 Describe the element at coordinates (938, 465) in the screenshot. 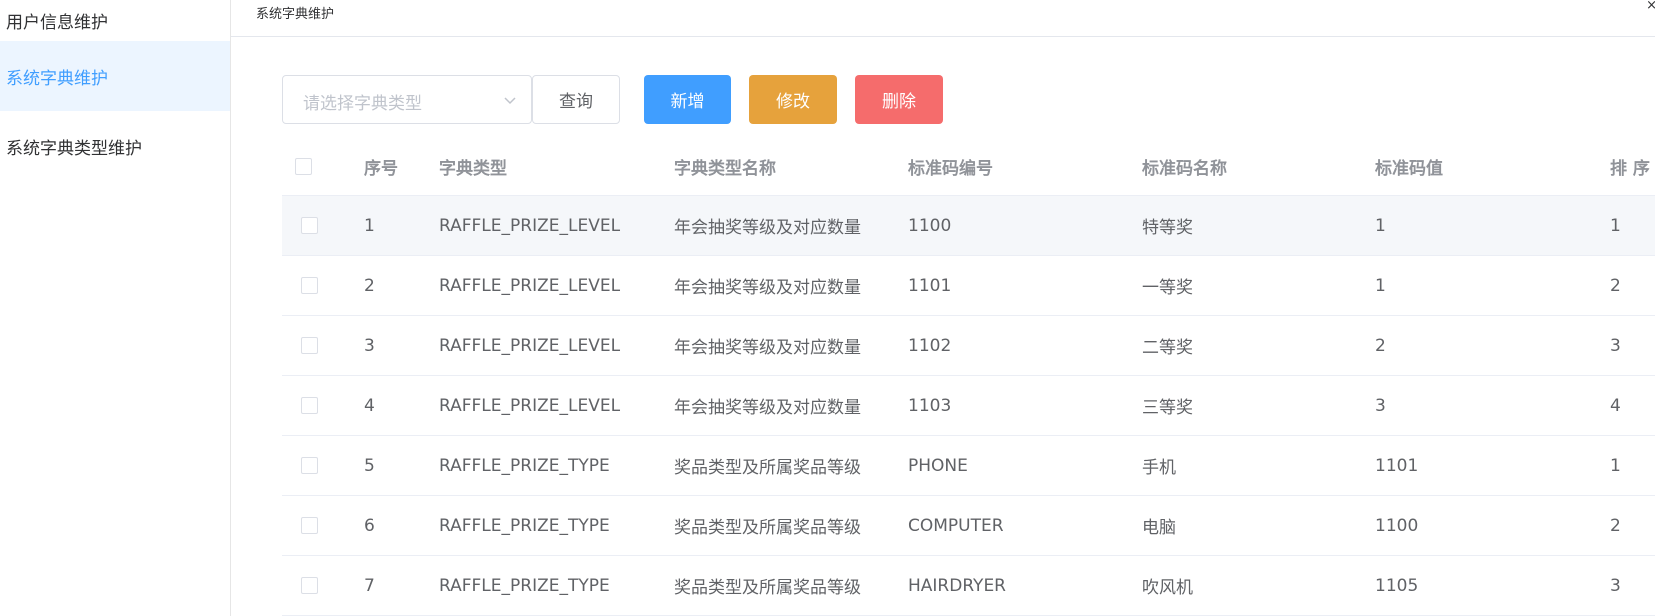

I see `cell-code: PHONE` at that location.